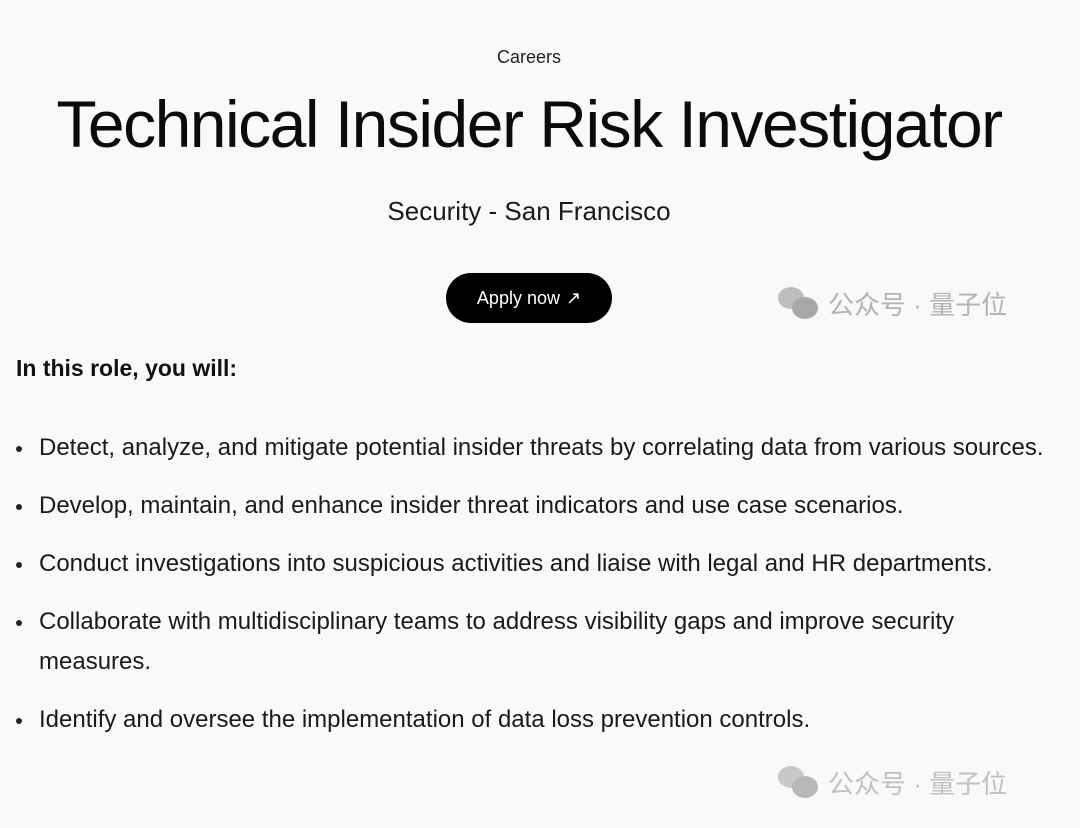  What do you see at coordinates (529, 57) in the screenshot?
I see `breadcrumb-careers: Careers` at bounding box center [529, 57].